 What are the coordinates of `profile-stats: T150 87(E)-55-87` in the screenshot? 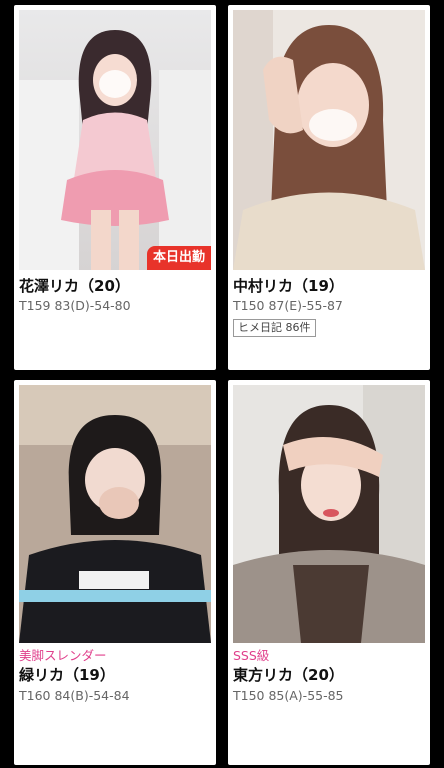 It's located at (288, 305).